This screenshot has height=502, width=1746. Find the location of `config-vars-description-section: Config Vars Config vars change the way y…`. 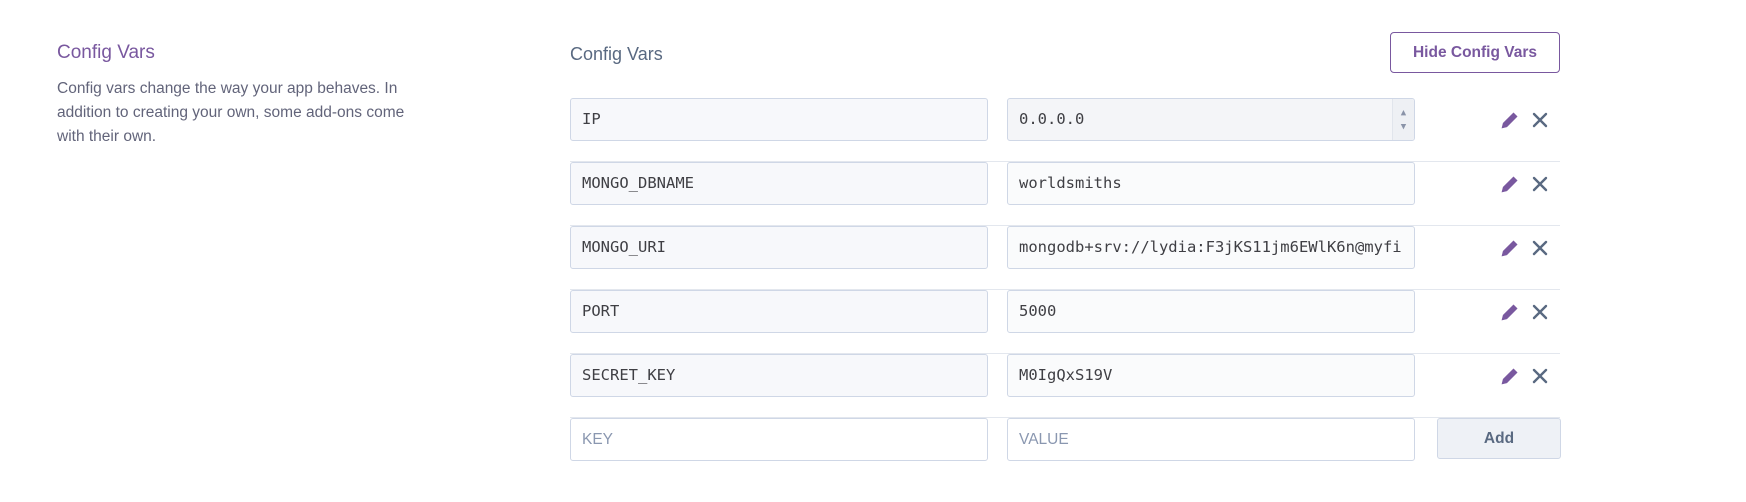

config-vars-description-section: Config Vars Config vars change the way y… is located at coordinates (237, 95).